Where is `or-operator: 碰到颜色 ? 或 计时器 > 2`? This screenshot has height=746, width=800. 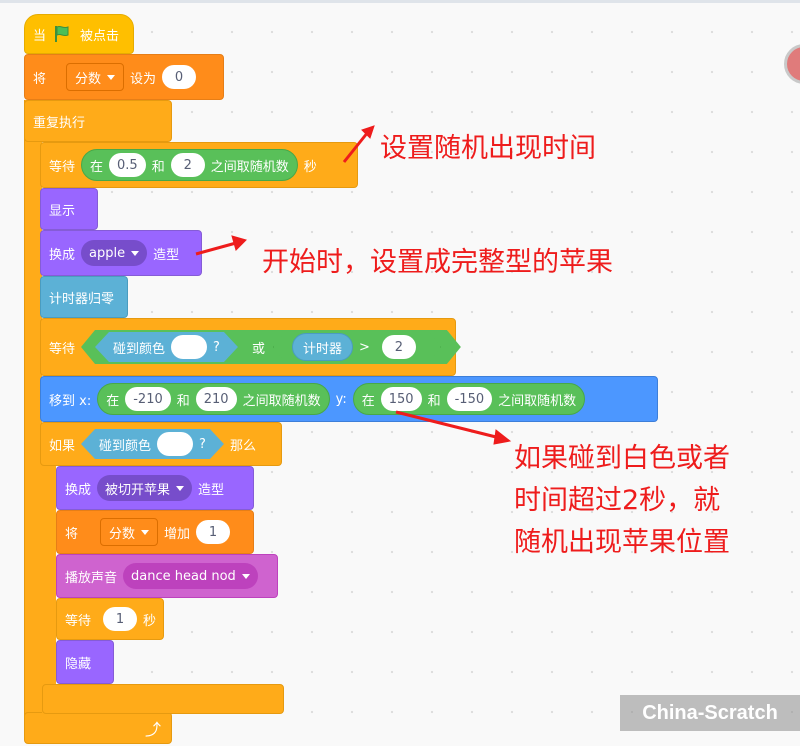 or-operator: 碰到颜色 ? 或 计时器 > 2 is located at coordinates (271, 347).